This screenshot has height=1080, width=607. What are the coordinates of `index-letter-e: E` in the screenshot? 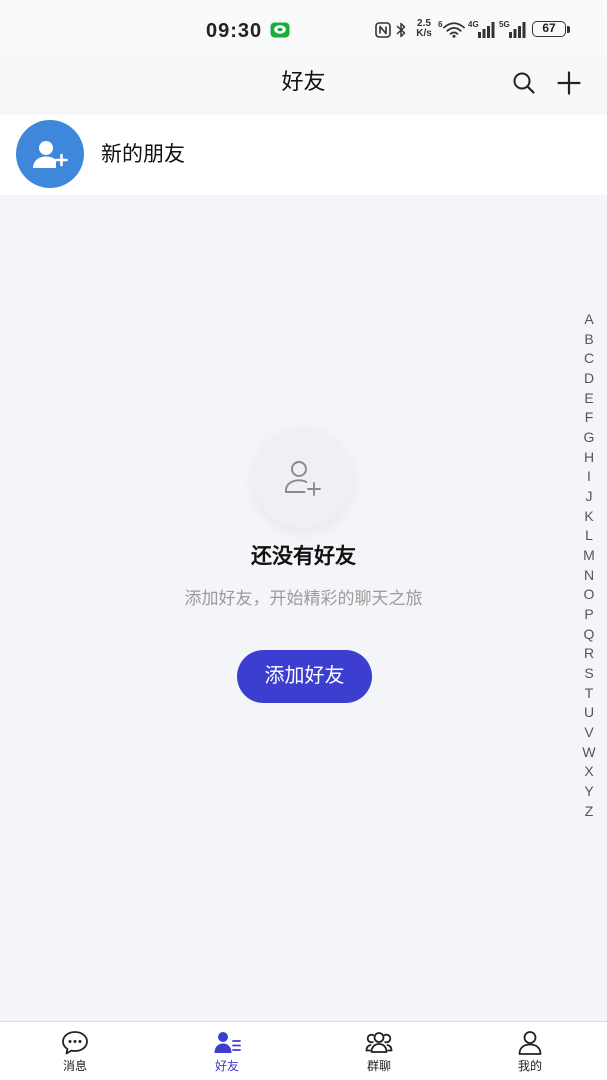 It's located at (589, 399).